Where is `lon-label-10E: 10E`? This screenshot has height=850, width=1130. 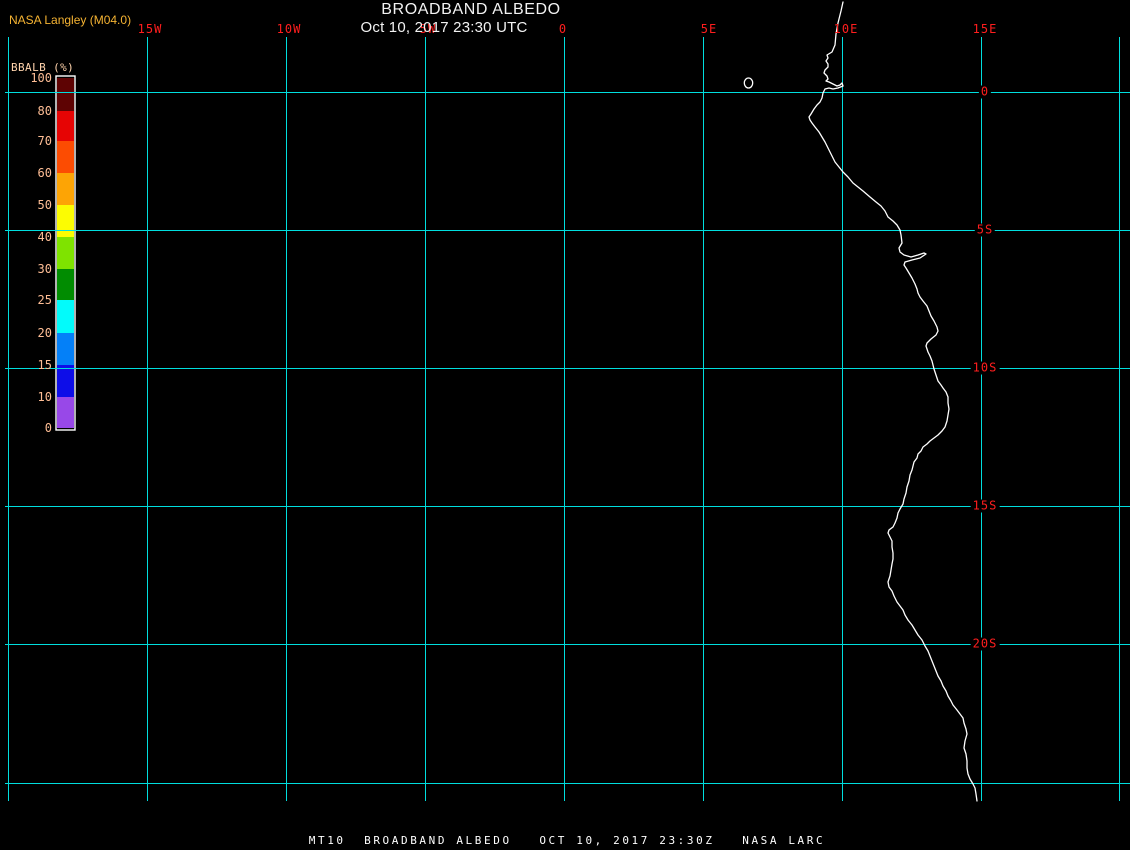 lon-label-10E: 10E is located at coordinates (846, 29).